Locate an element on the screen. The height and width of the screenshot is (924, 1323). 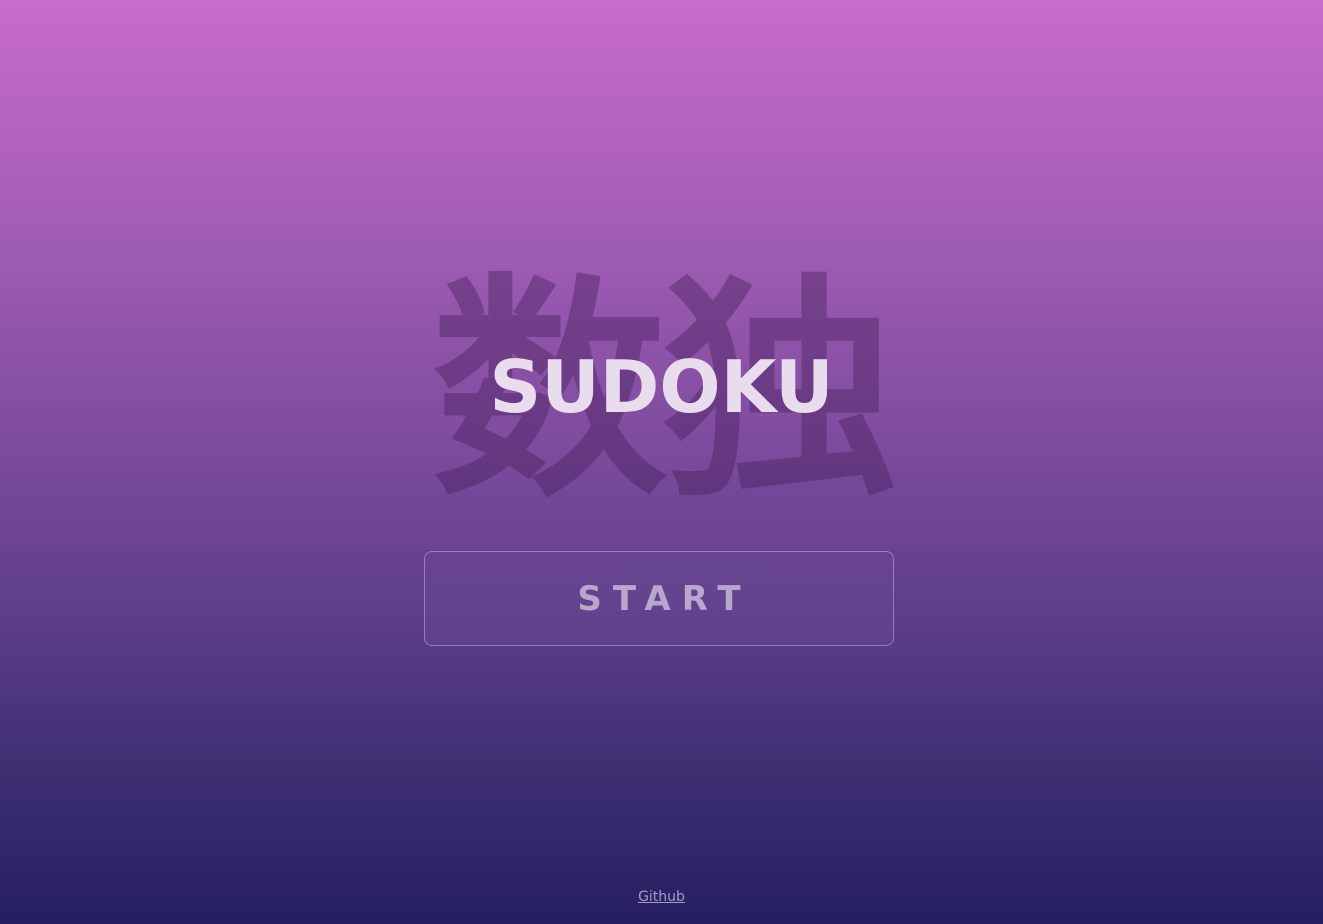
start-button: START is located at coordinates (659, 598).